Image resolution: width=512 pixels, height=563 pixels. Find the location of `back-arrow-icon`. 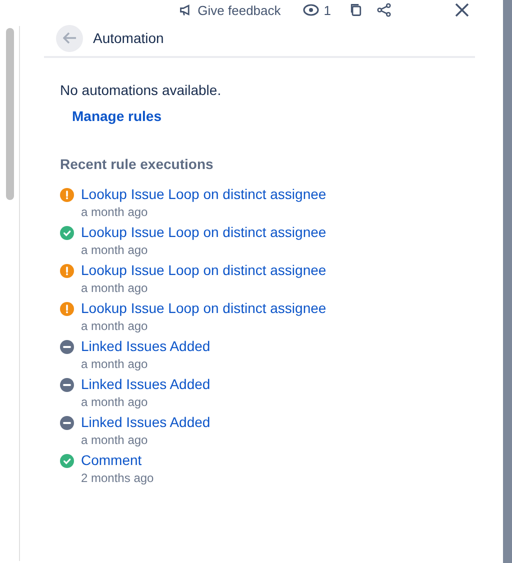

back-arrow-icon is located at coordinates (69, 38).